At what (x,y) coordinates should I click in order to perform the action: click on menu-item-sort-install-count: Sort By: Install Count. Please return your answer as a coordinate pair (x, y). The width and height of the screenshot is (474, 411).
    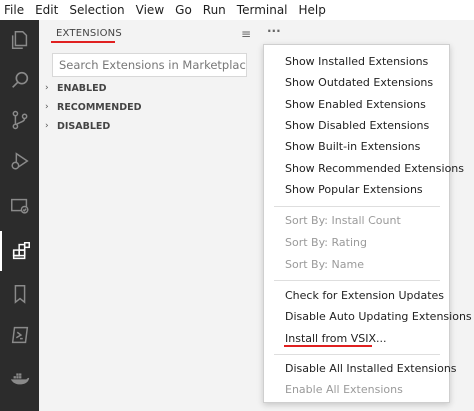
    Looking at the image, I should click on (343, 220).